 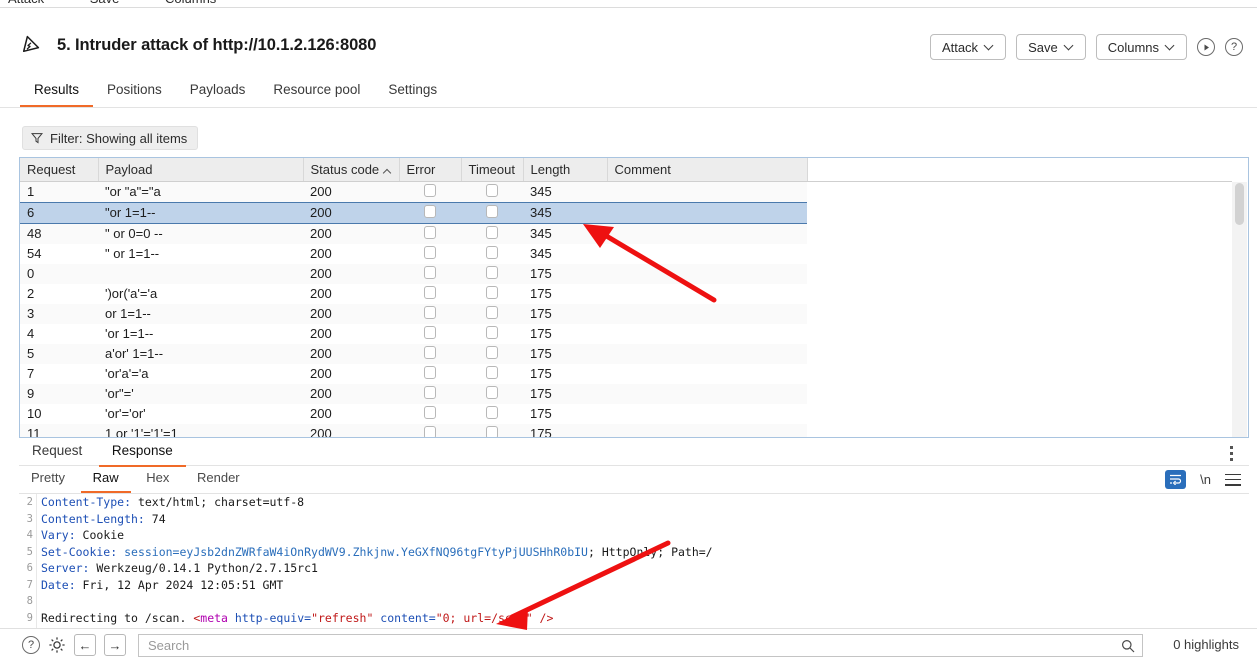 I want to click on tab-payloads: Payloads, so click(x=218, y=92).